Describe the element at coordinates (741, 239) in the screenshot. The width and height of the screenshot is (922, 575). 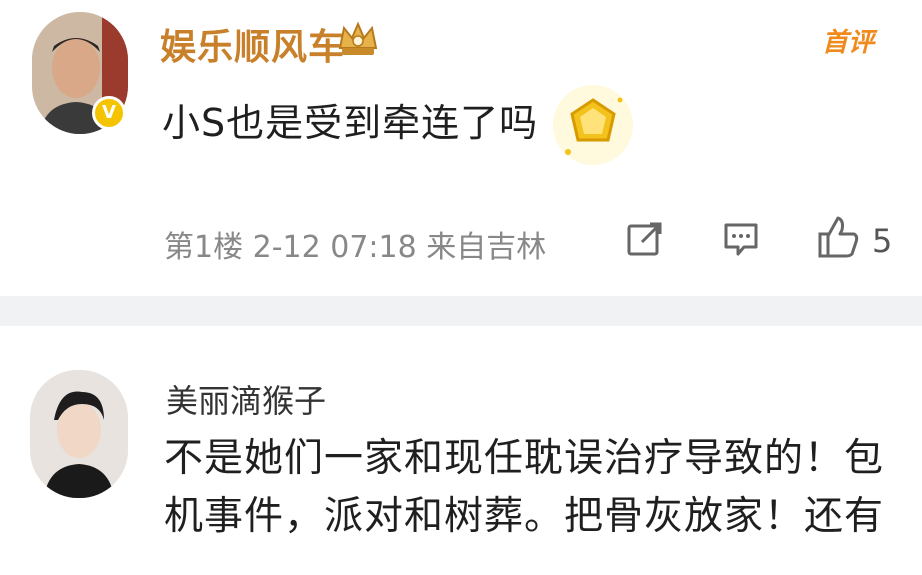
I see `comment-icon` at that location.